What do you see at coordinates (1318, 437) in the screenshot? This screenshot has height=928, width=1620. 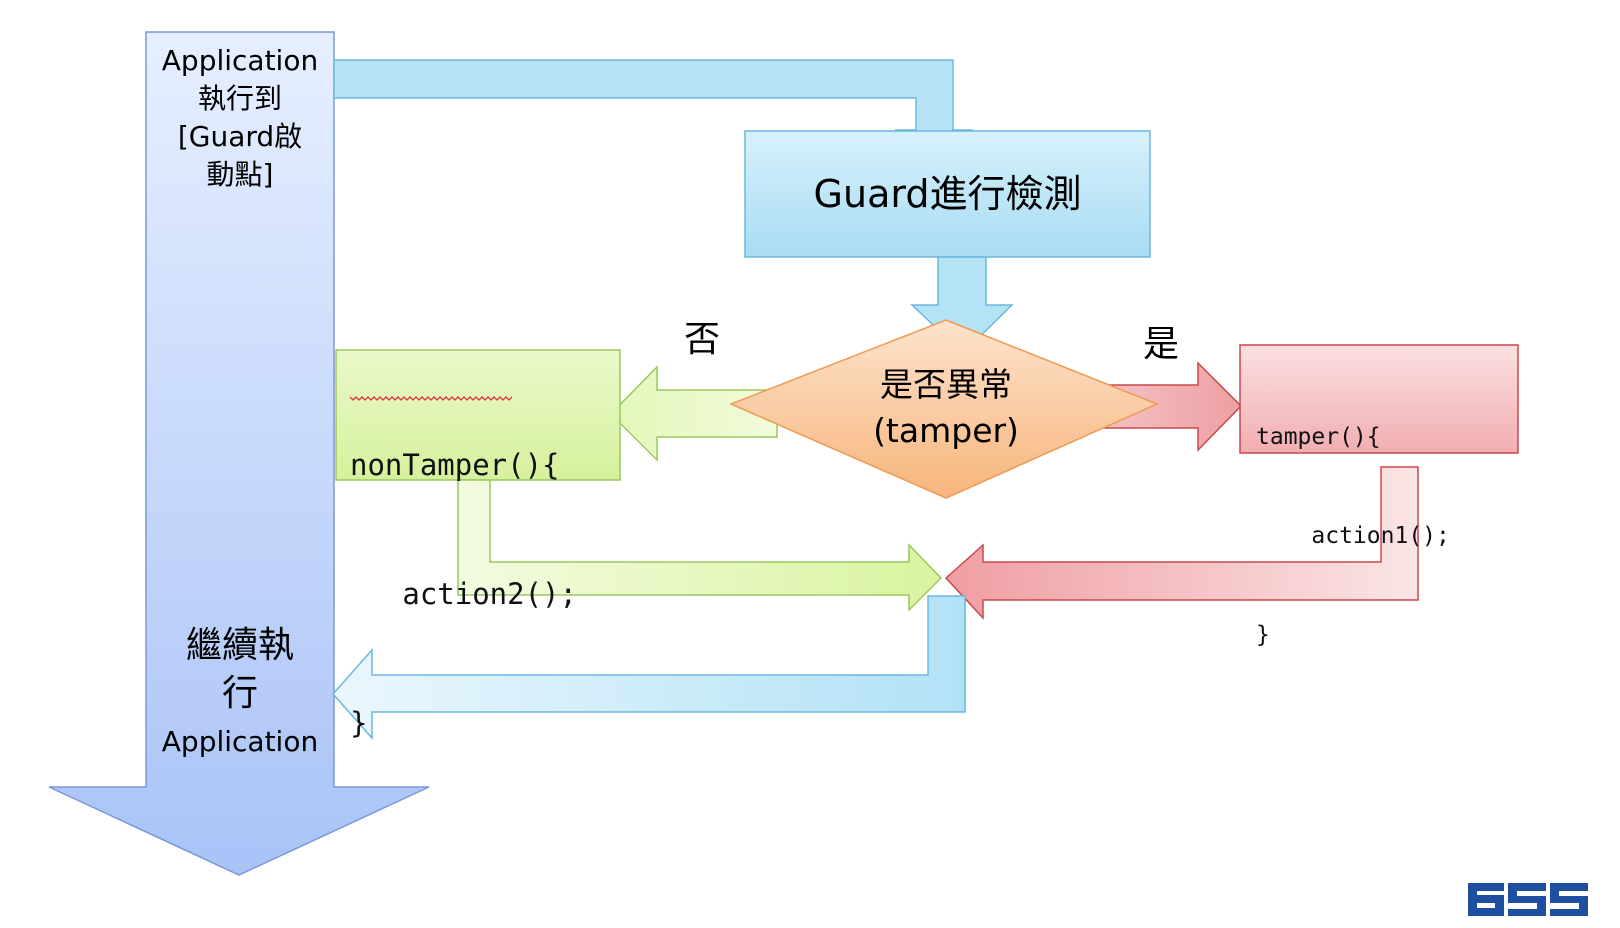 I see `code-line: tamper(){` at bounding box center [1318, 437].